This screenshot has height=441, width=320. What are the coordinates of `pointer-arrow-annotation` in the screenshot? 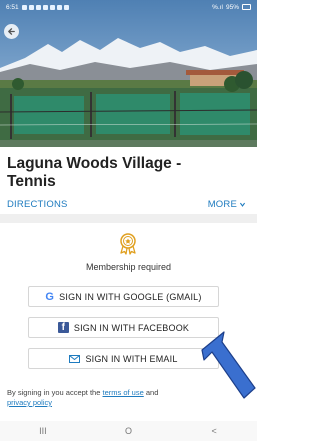 It's located at (228, 365).